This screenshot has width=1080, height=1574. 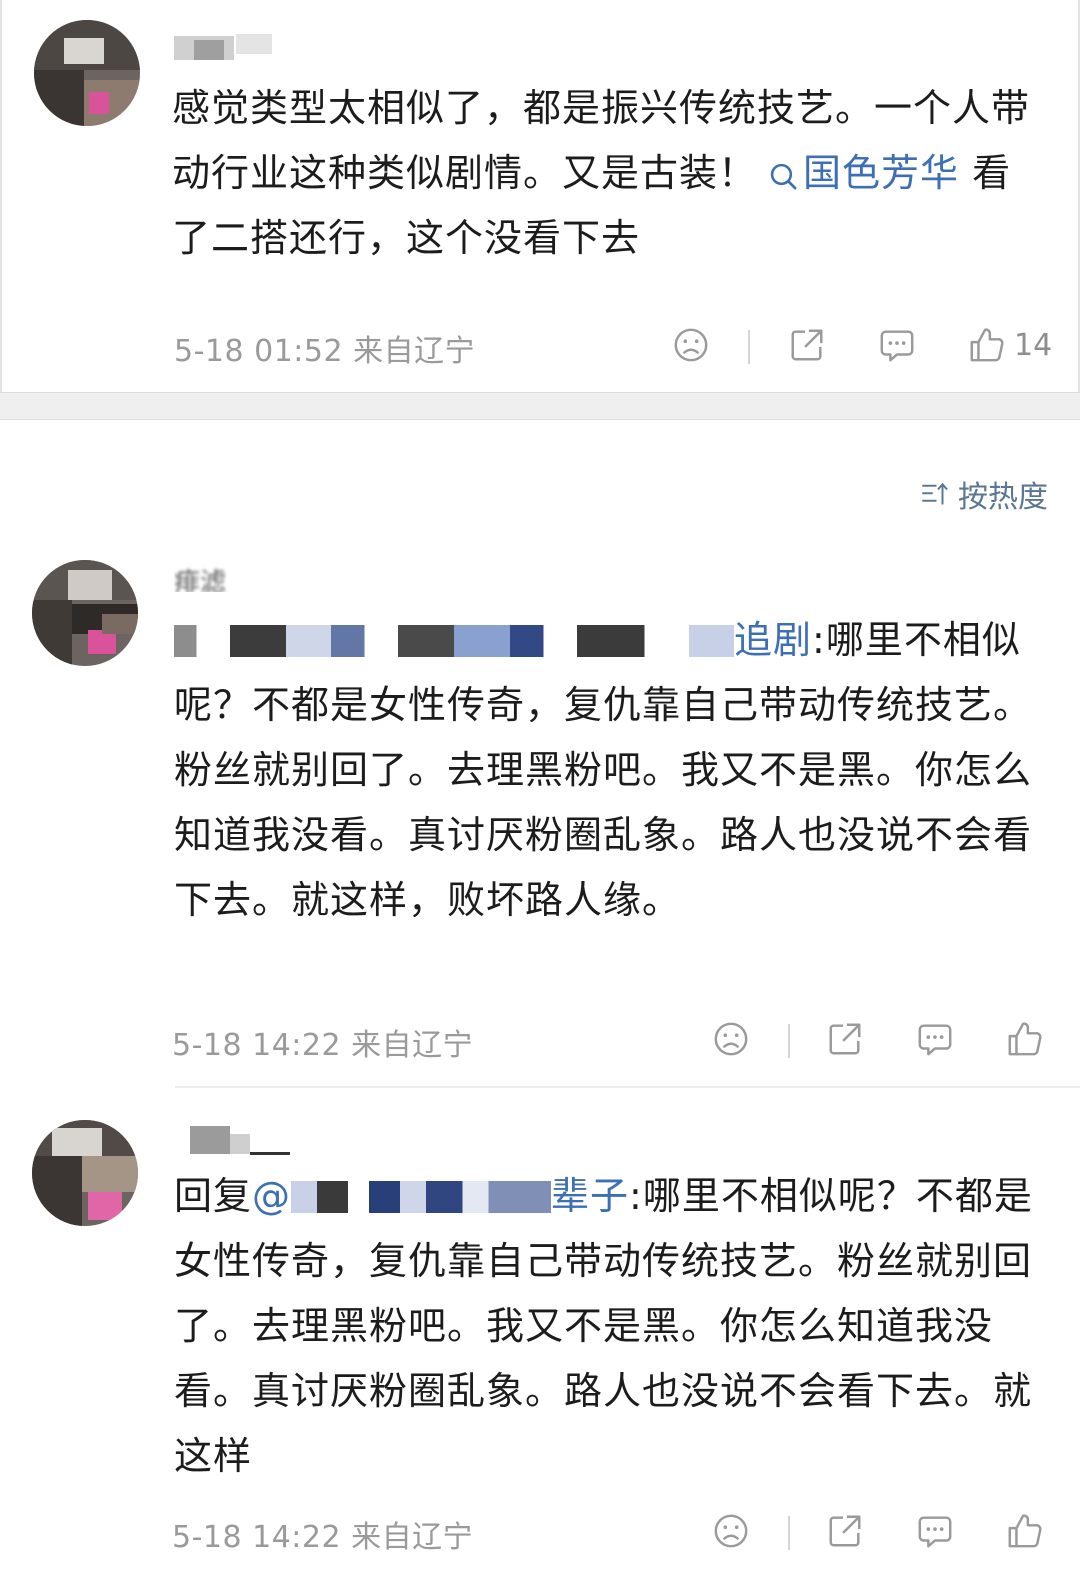 What do you see at coordinates (540, 406) in the screenshot?
I see `section-separator` at bounding box center [540, 406].